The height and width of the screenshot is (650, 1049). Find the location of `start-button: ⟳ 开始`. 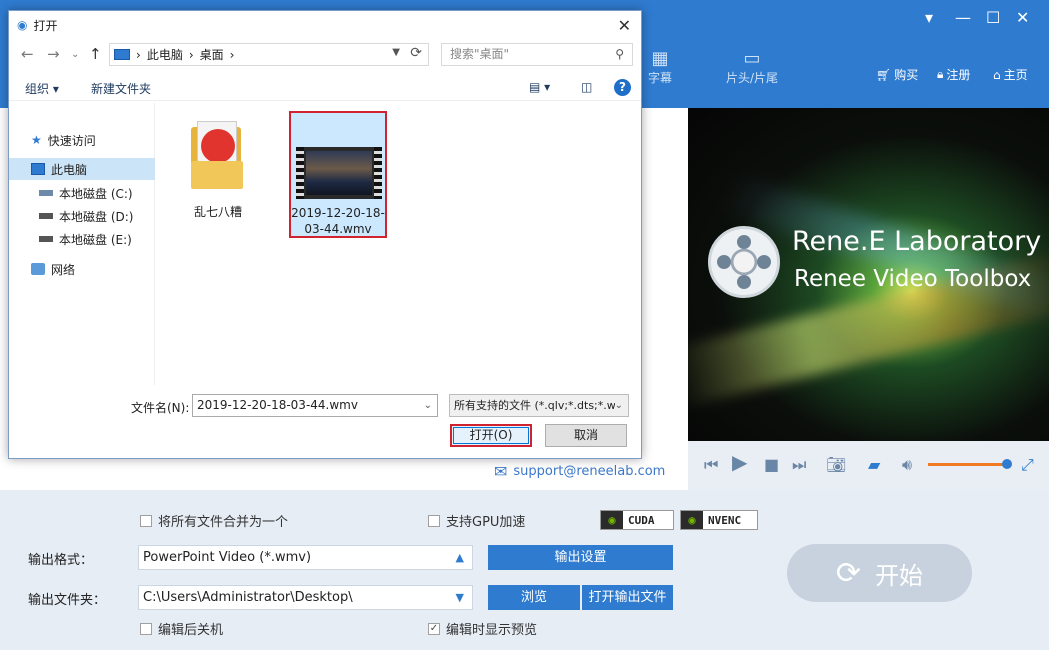

start-button: ⟳ 开始 is located at coordinates (879, 573).